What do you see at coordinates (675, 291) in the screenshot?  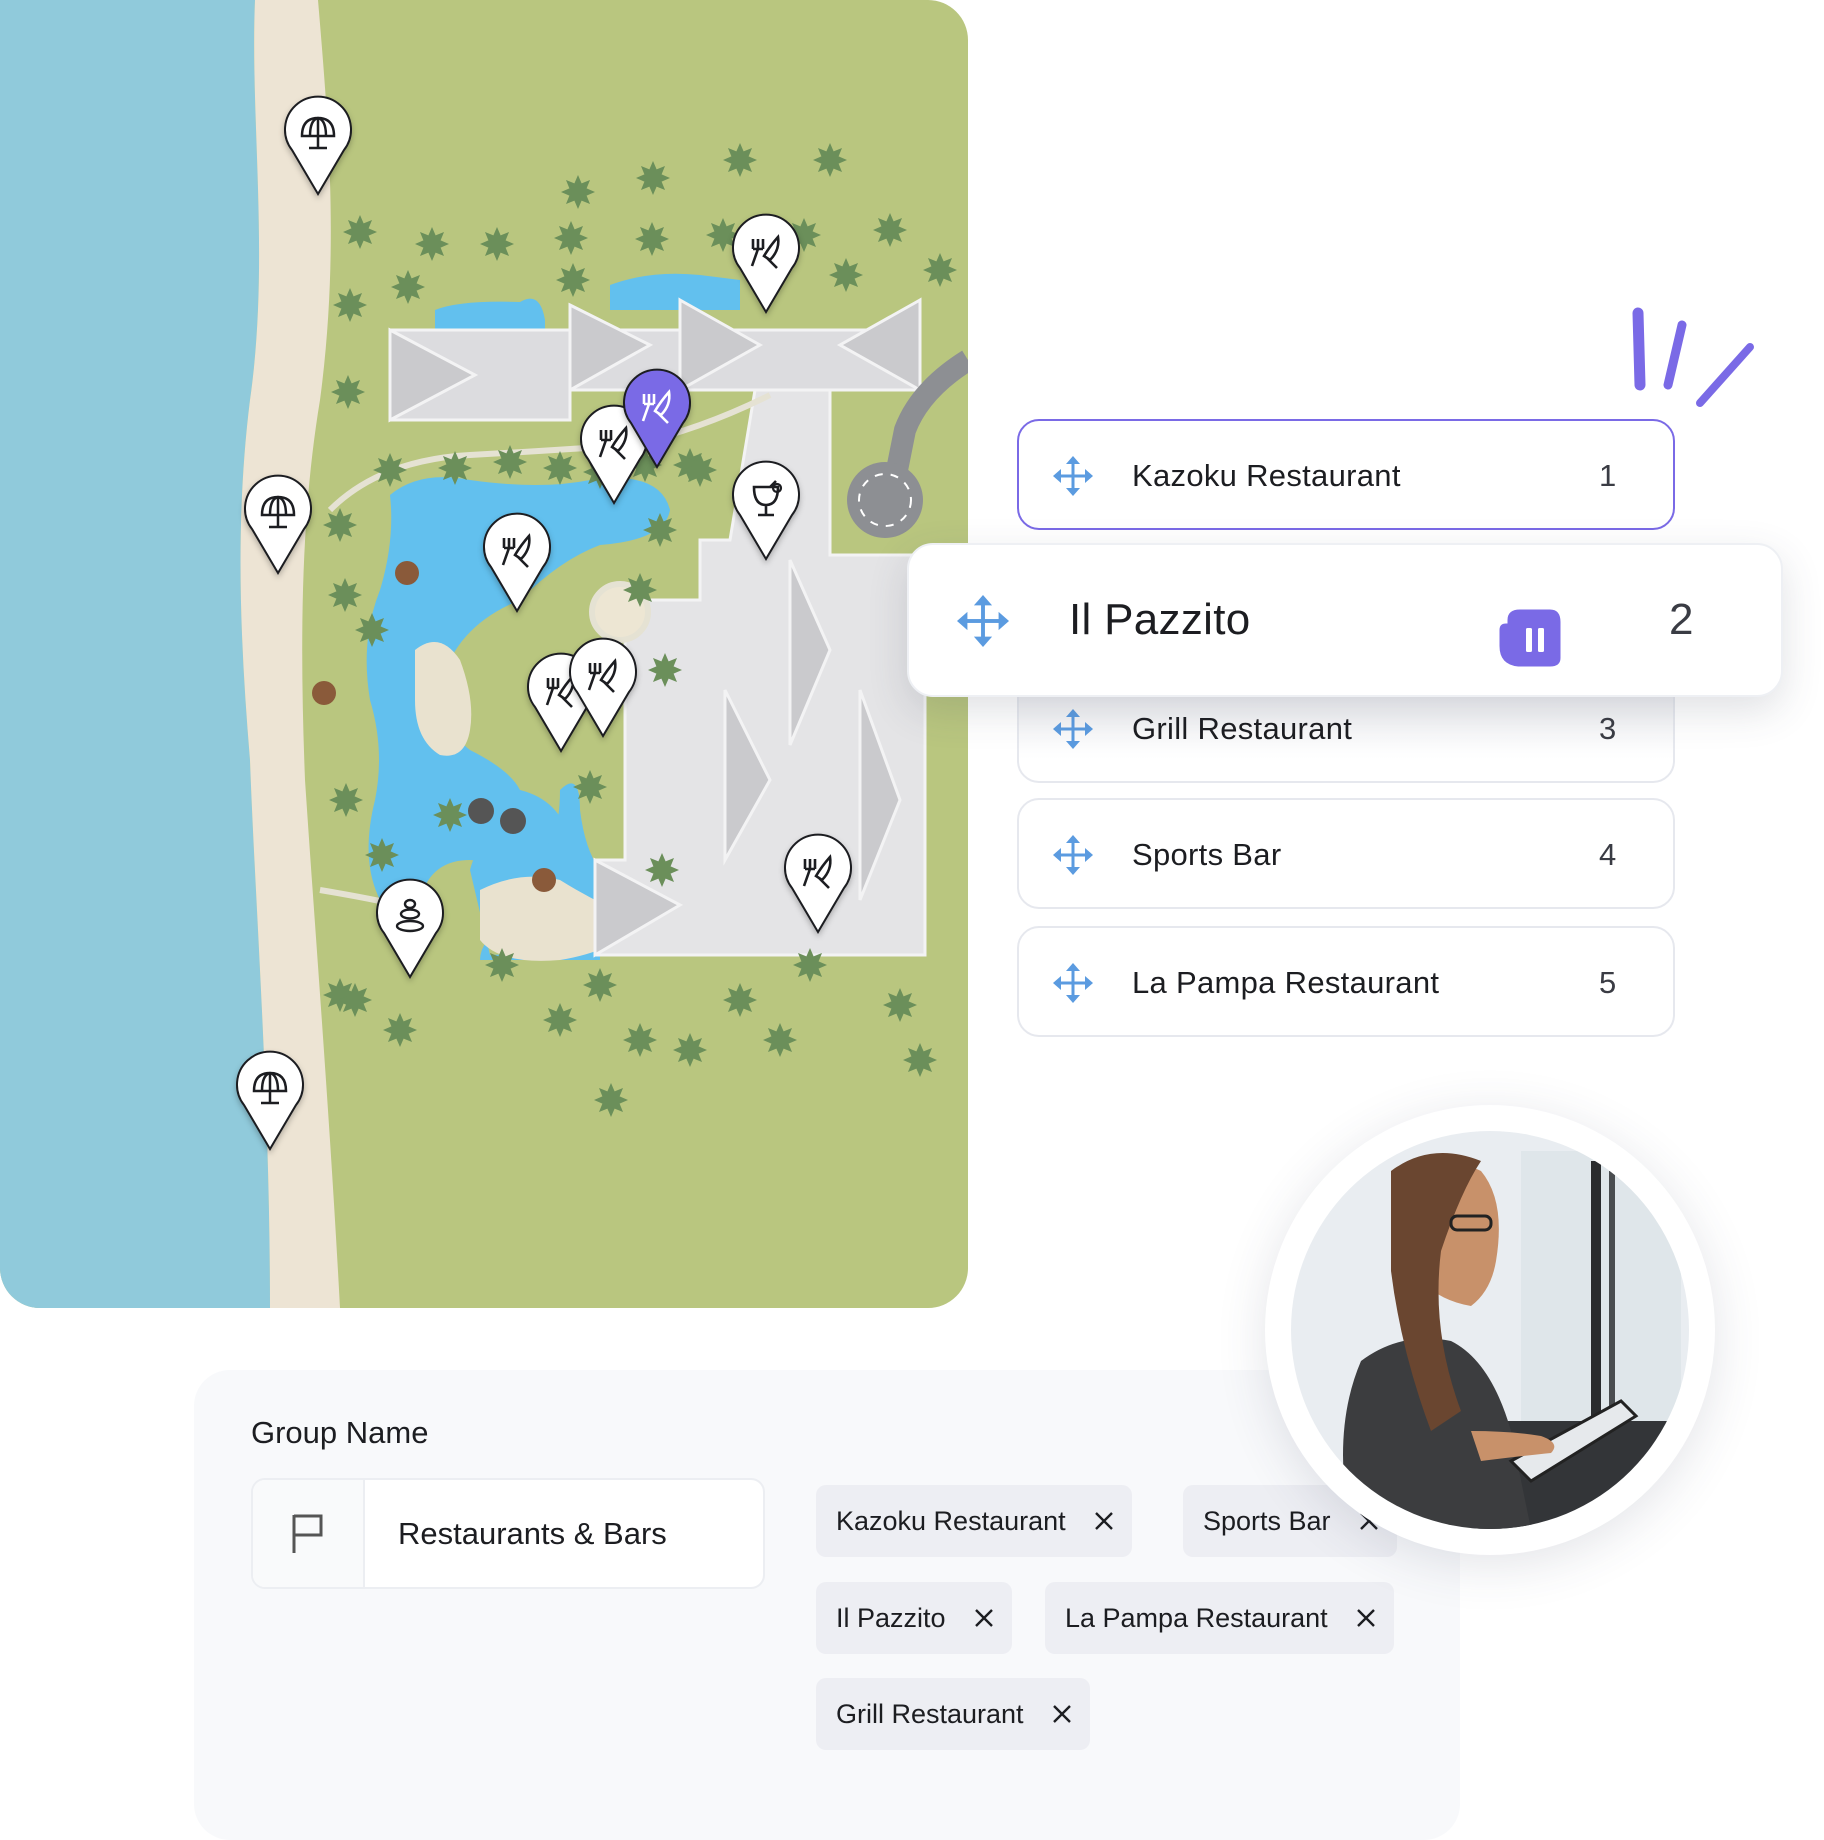 I see `pool` at bounding box center [675, 291].